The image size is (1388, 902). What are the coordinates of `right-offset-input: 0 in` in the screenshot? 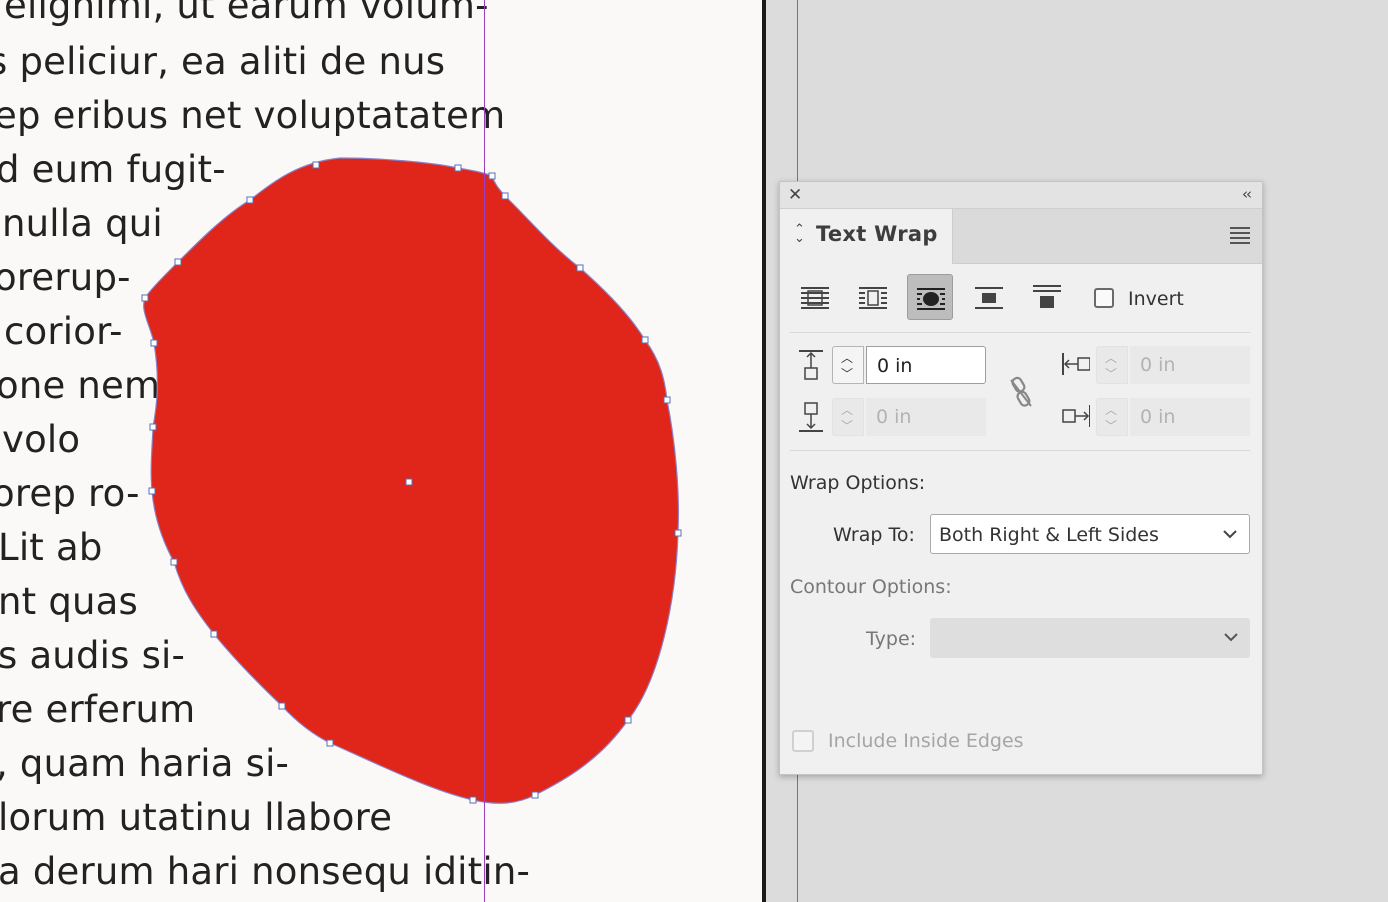 It's located at (1190, 417).